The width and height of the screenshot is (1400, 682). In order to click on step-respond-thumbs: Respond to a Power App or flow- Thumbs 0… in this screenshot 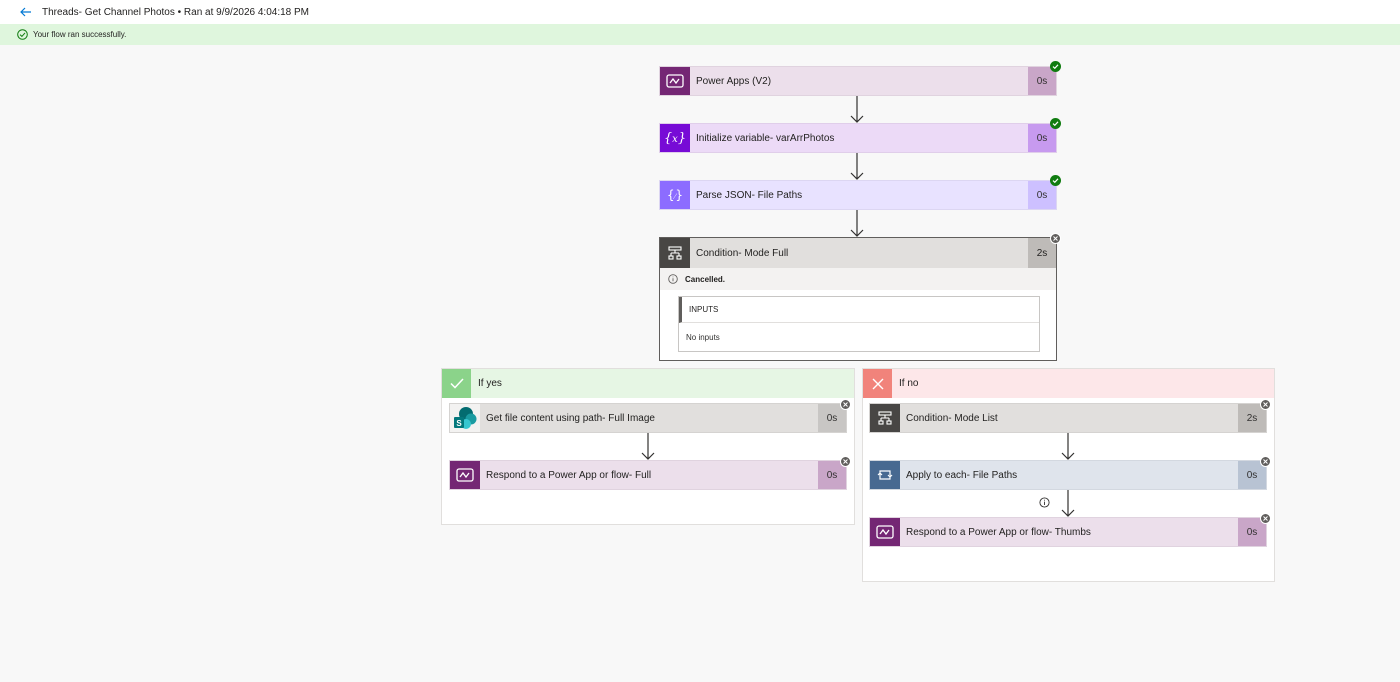, I will do `click(1068, 532)`.